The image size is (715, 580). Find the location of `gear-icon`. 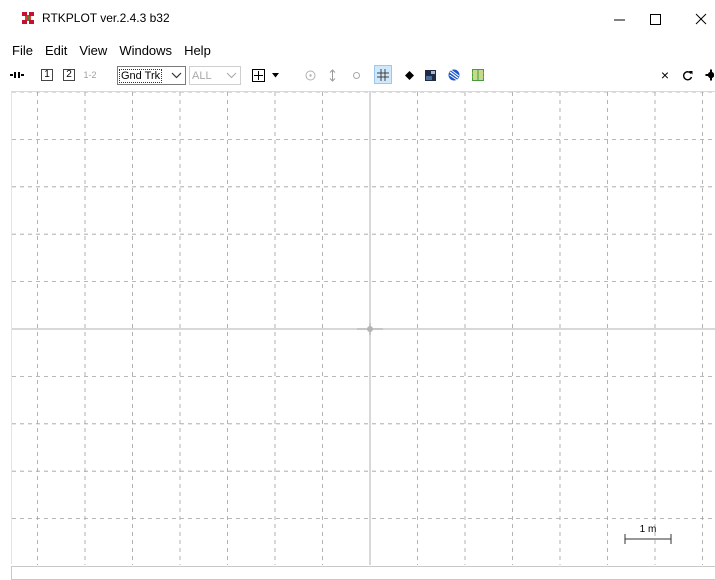

gear-icon is located at coordinates (709, 75).